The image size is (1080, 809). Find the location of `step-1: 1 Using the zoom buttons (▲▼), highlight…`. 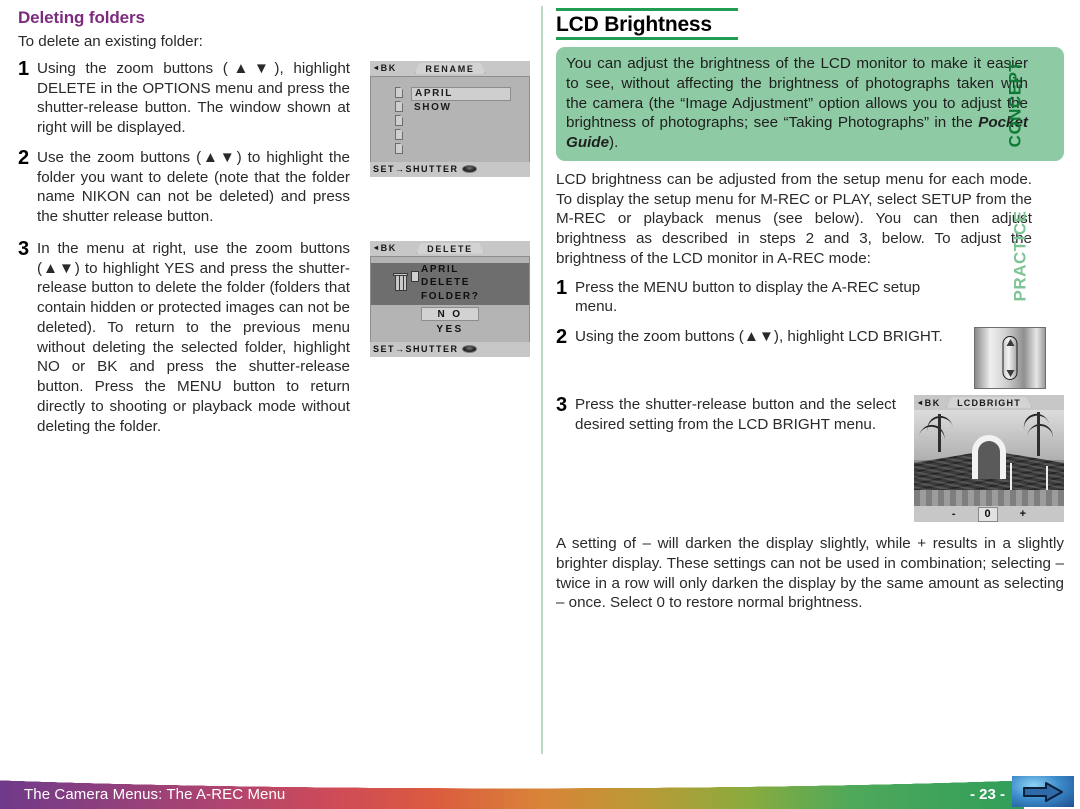

step-1: 1 Using the zoom buttons (▲▼), highlight… is located at coordinates (184, 97).